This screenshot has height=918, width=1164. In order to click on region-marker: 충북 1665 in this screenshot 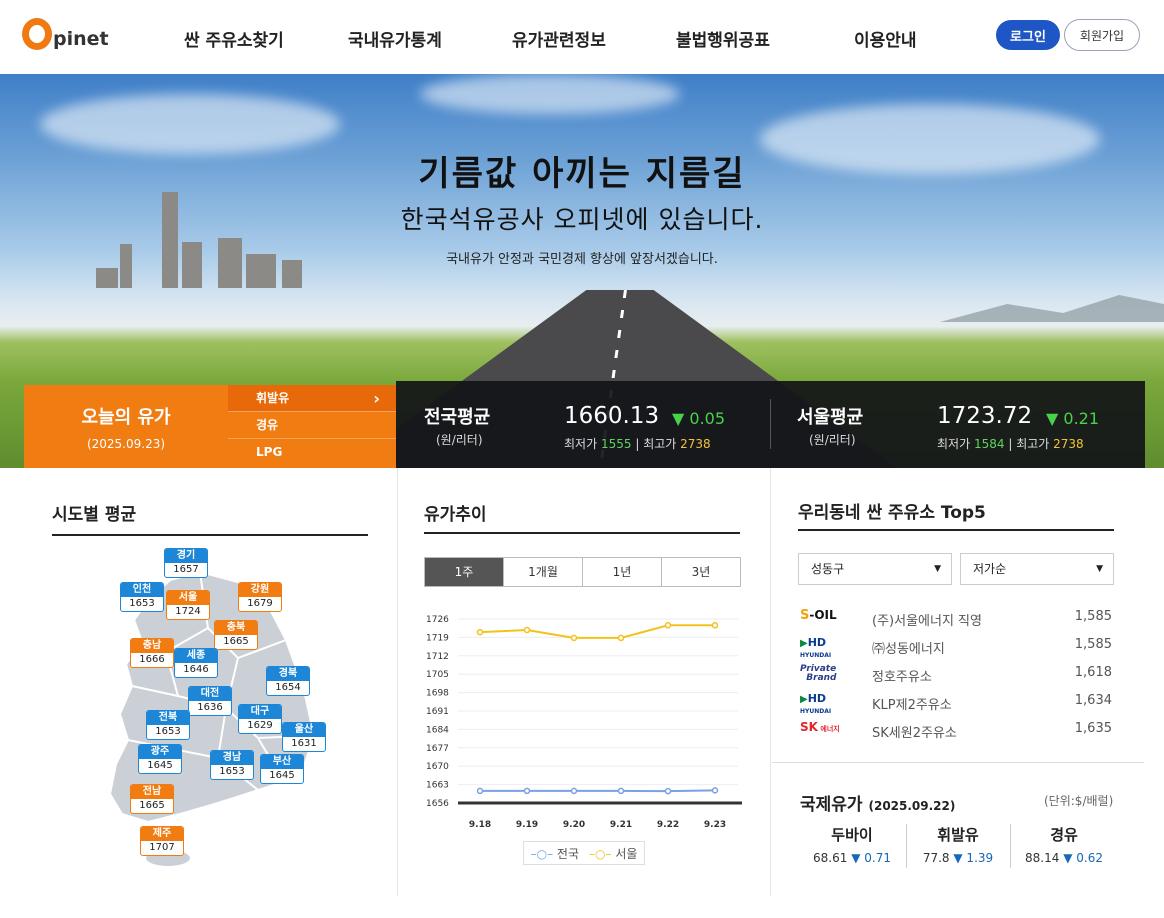, I will do `click(236, 635)`.